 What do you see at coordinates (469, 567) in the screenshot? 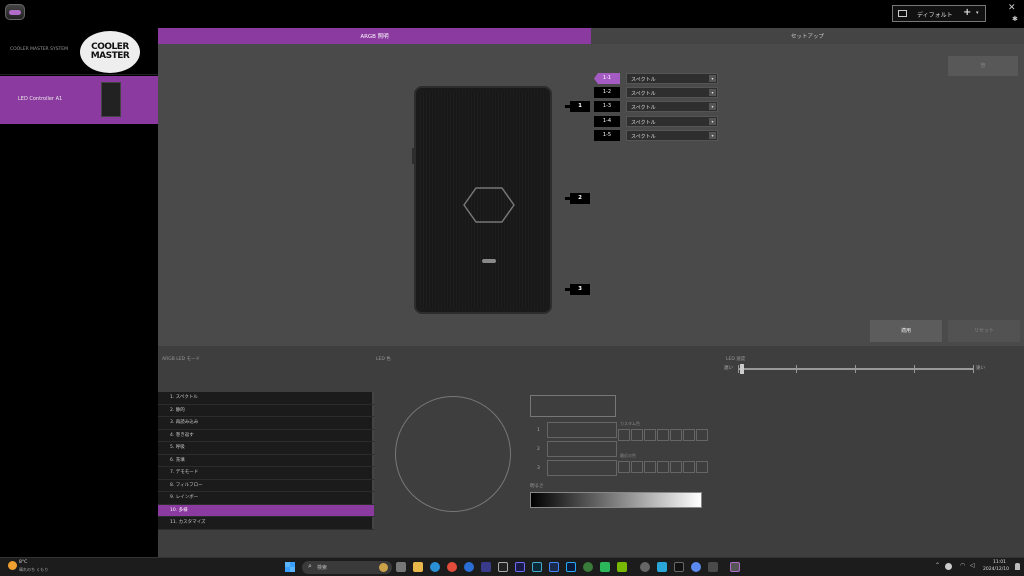
I see `firefox-icon` at bounding box center [469, 567].